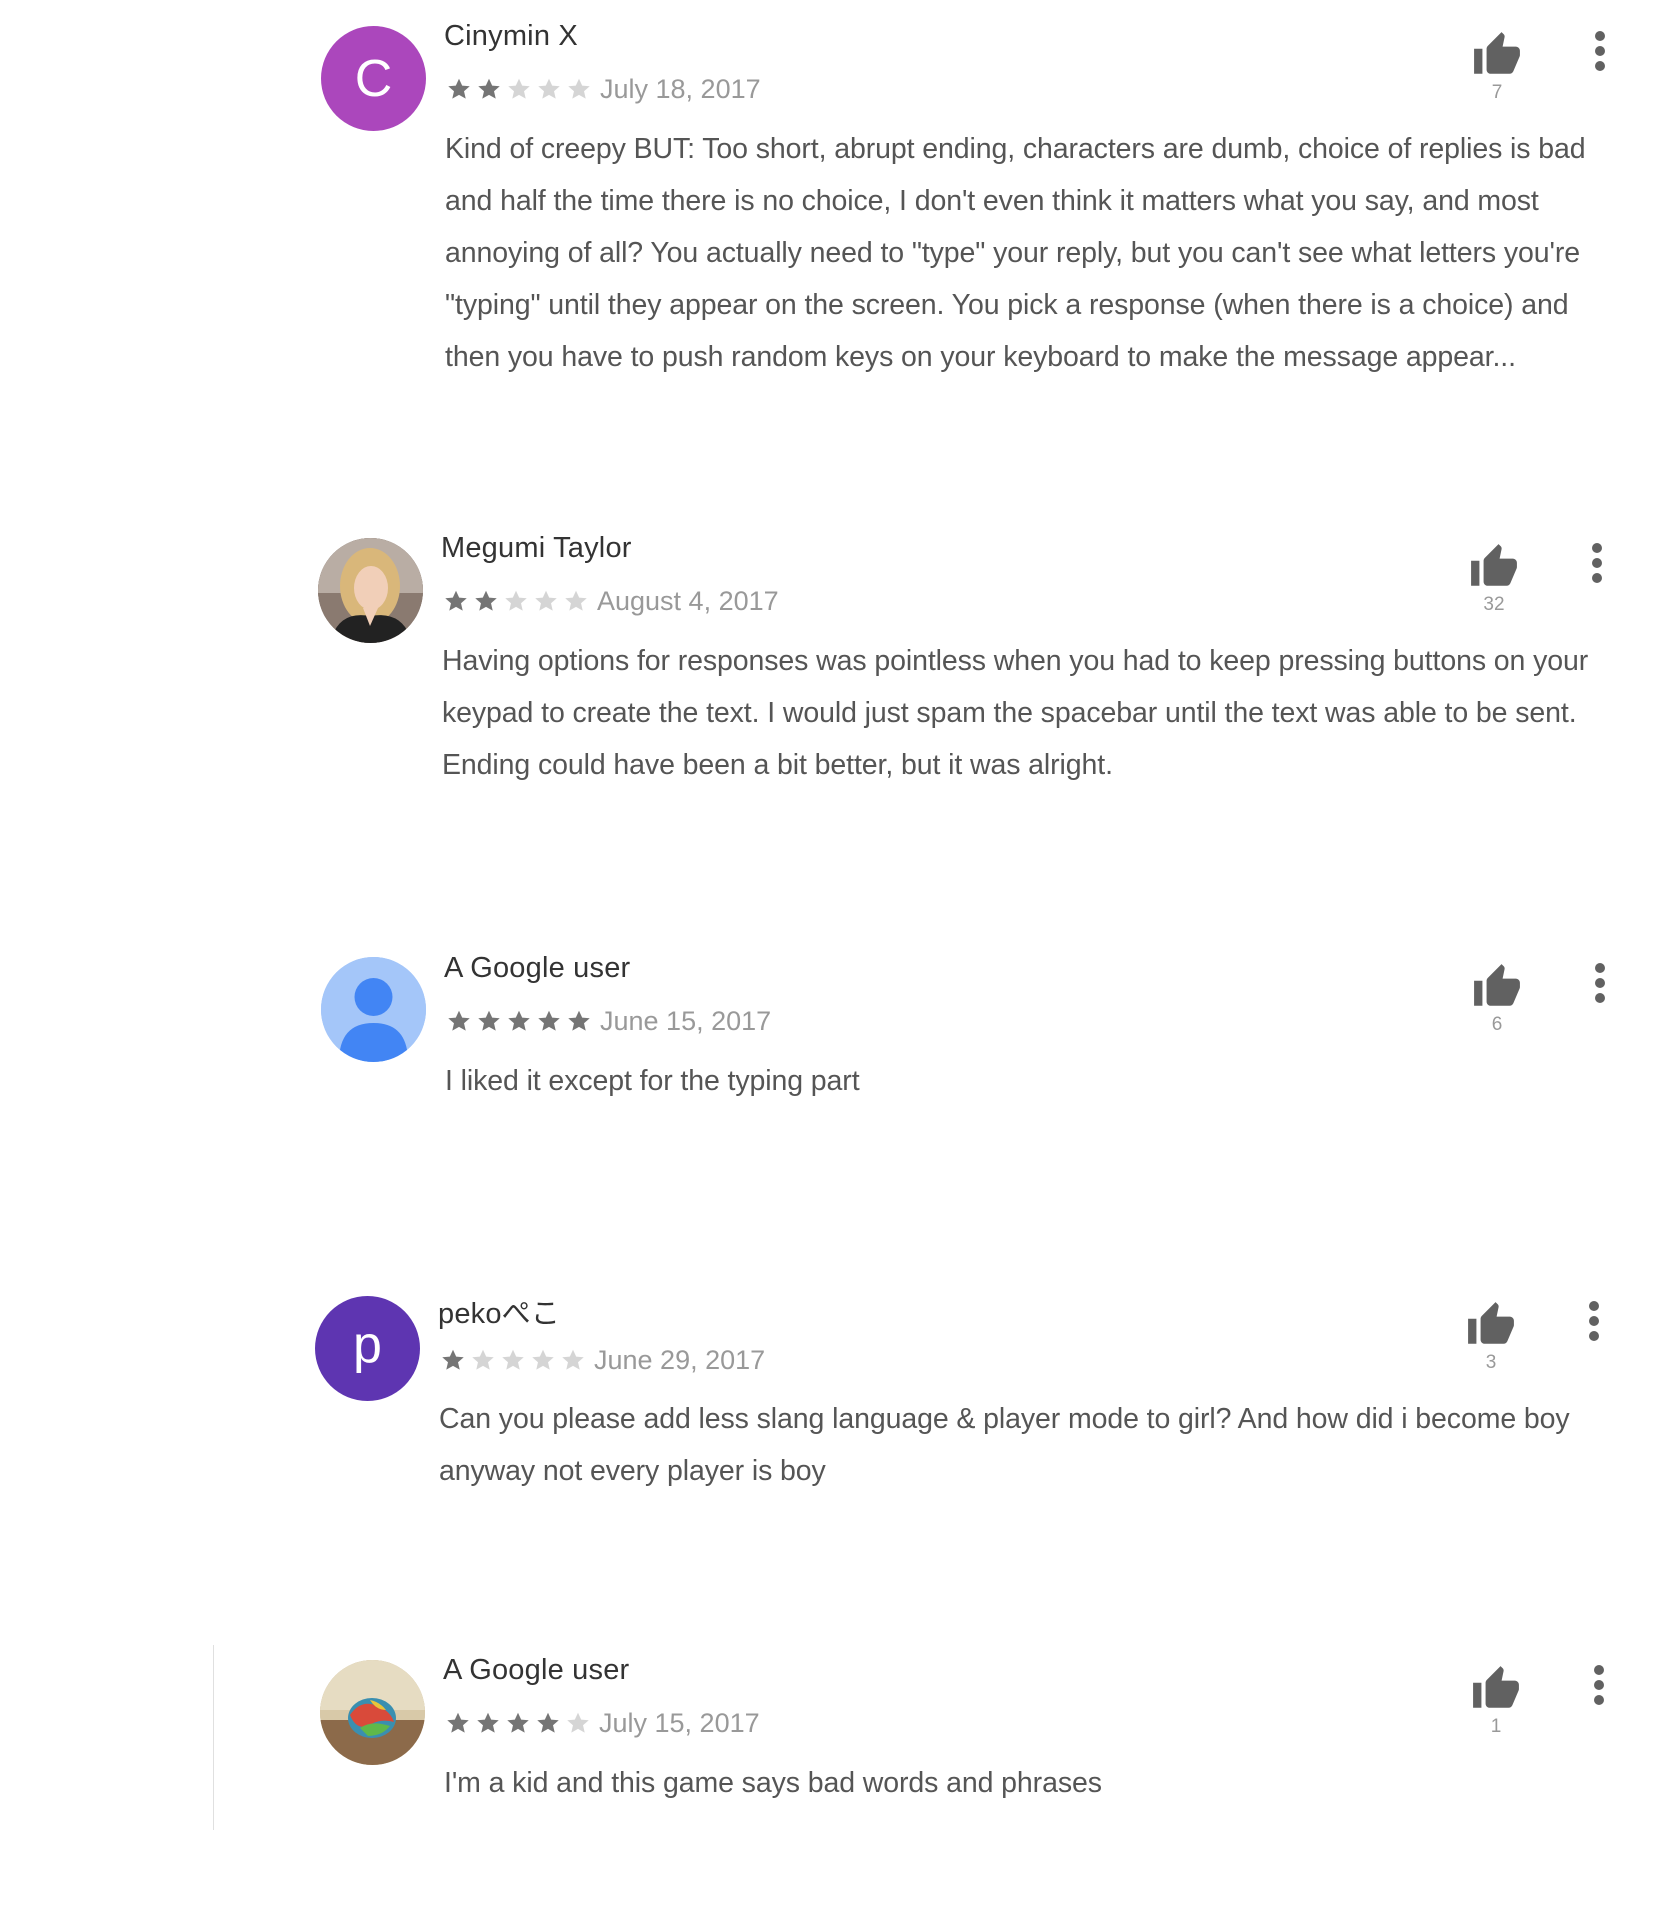 This screenshot has width=1677, height=1908. I want to click on default-user-icon, so click(373, 1009).